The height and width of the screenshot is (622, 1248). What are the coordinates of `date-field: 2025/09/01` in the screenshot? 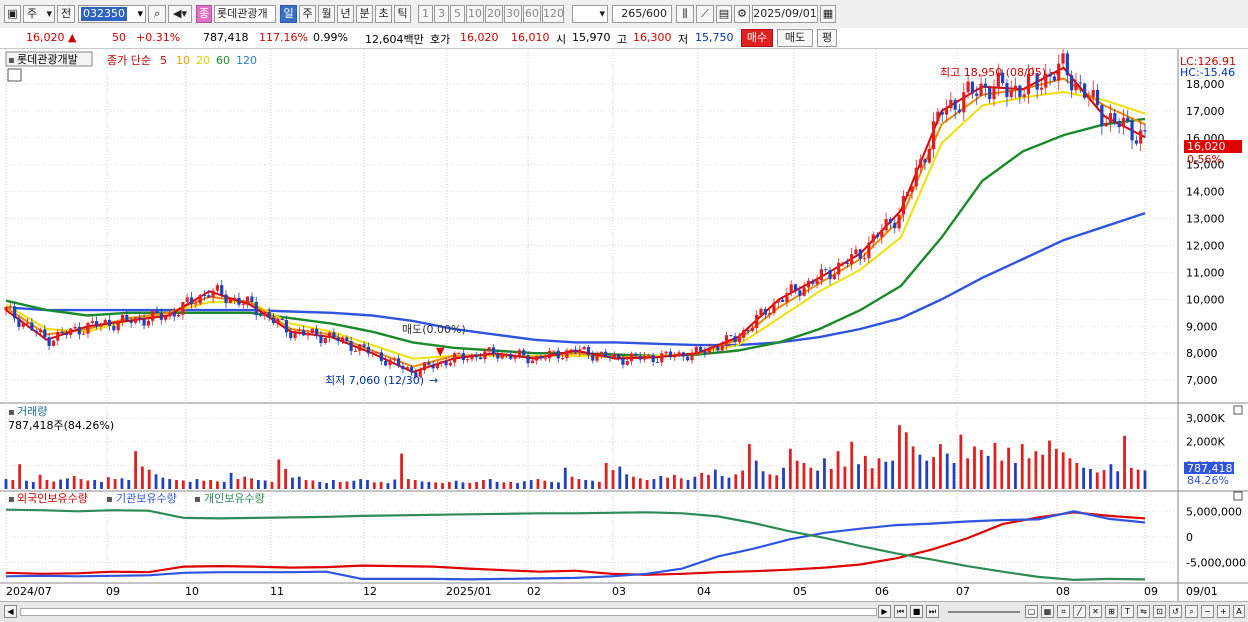 It's located at (785, 14).